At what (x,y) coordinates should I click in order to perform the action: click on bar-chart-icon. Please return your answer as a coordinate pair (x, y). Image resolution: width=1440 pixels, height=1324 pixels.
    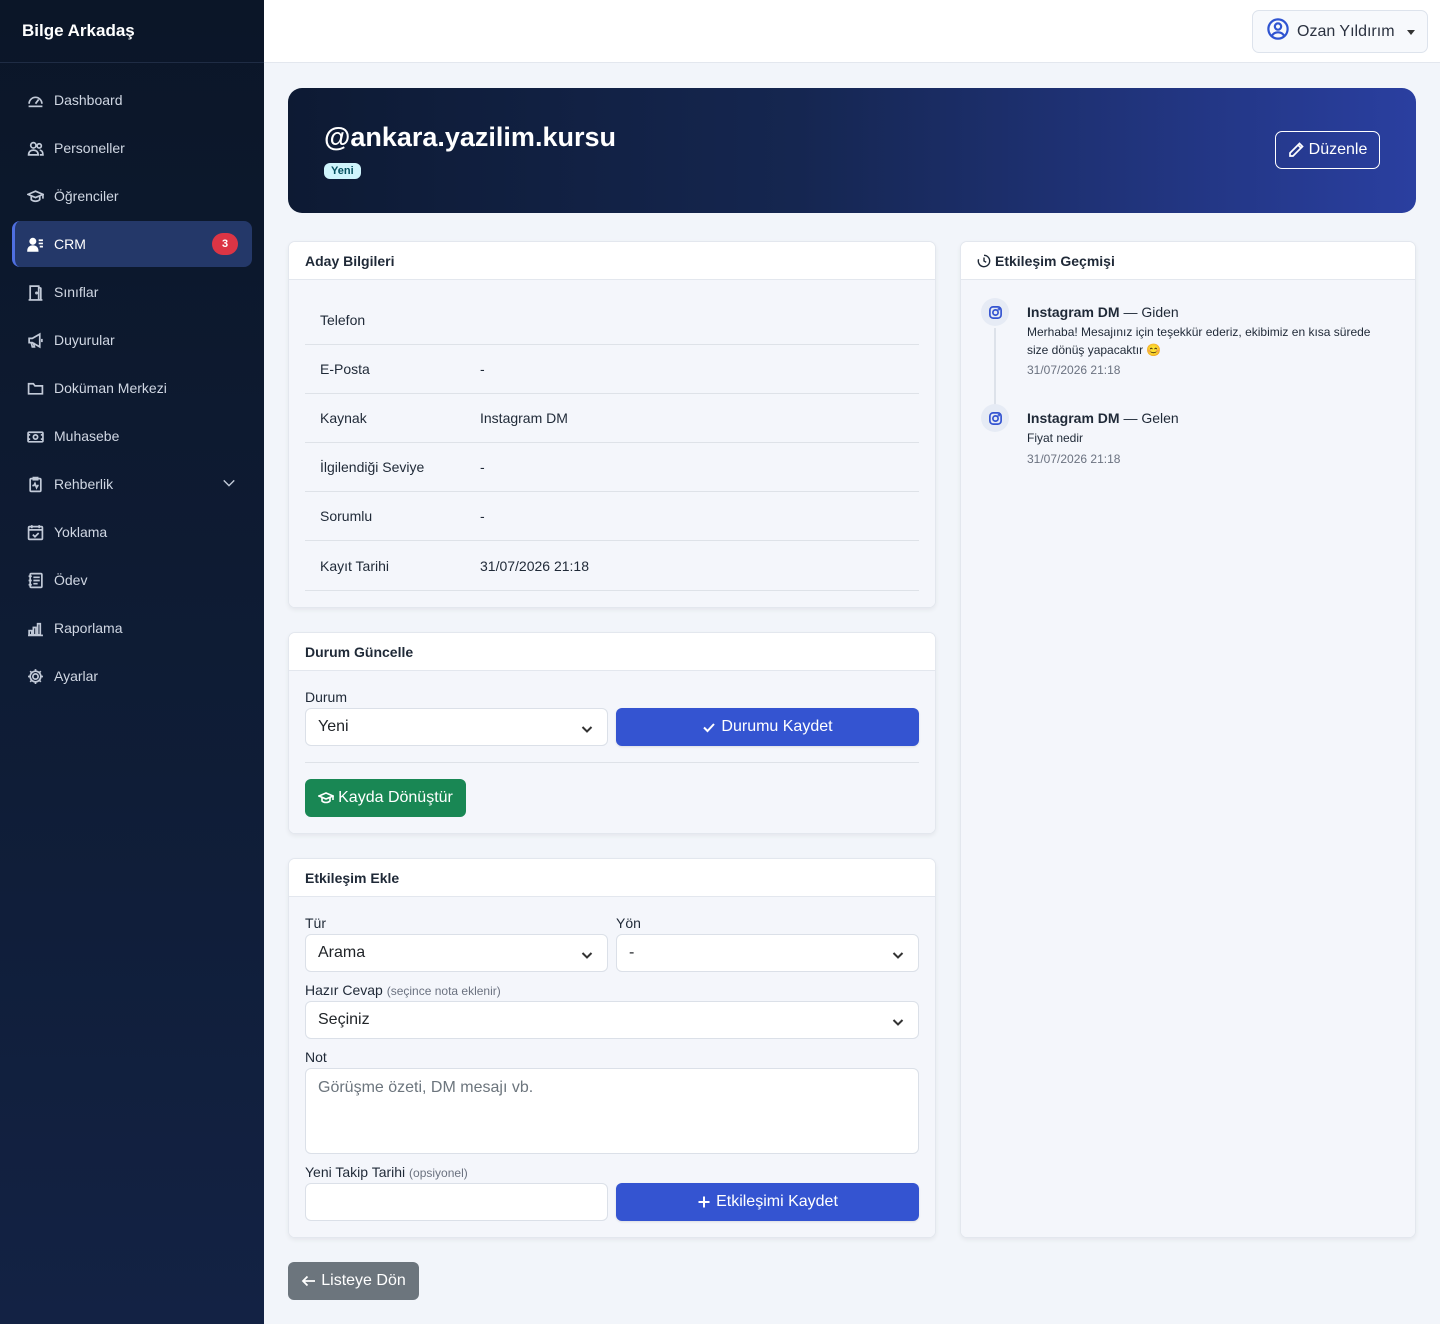
    Looking at the image, I should click on (35, 628).